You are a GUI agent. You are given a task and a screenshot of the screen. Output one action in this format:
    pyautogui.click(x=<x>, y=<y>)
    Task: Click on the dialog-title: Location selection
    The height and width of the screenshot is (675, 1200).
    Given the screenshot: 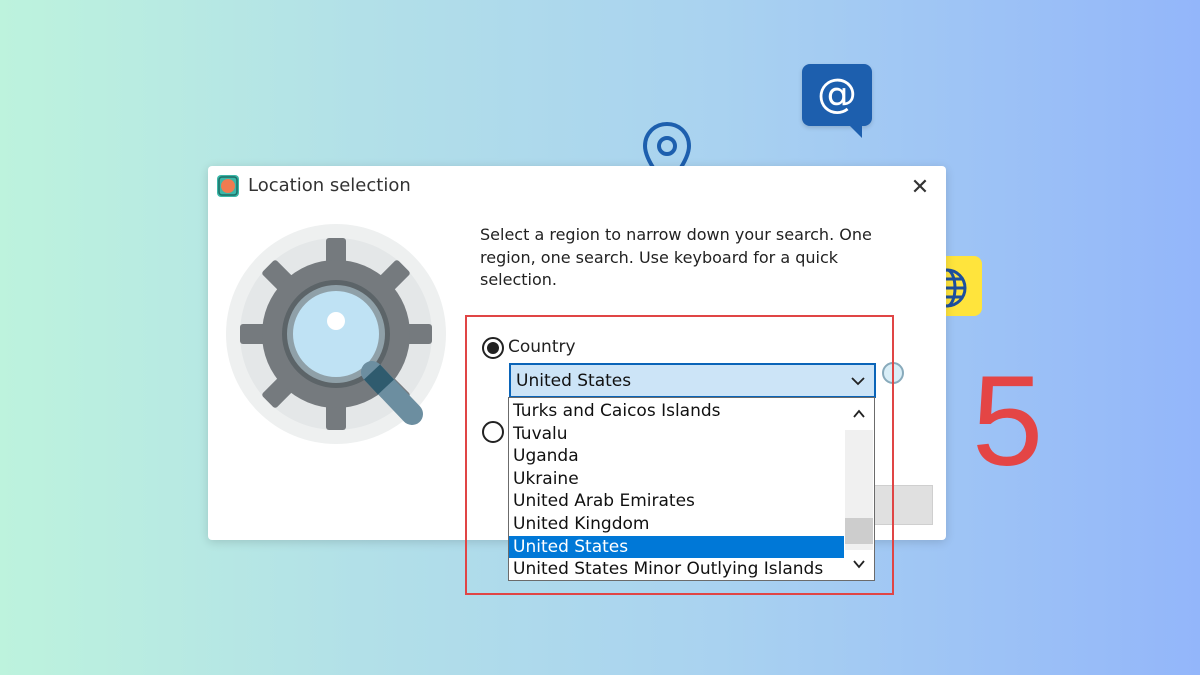 What is the action you would take?
    pyautogui.click(x=329, y=185)
    